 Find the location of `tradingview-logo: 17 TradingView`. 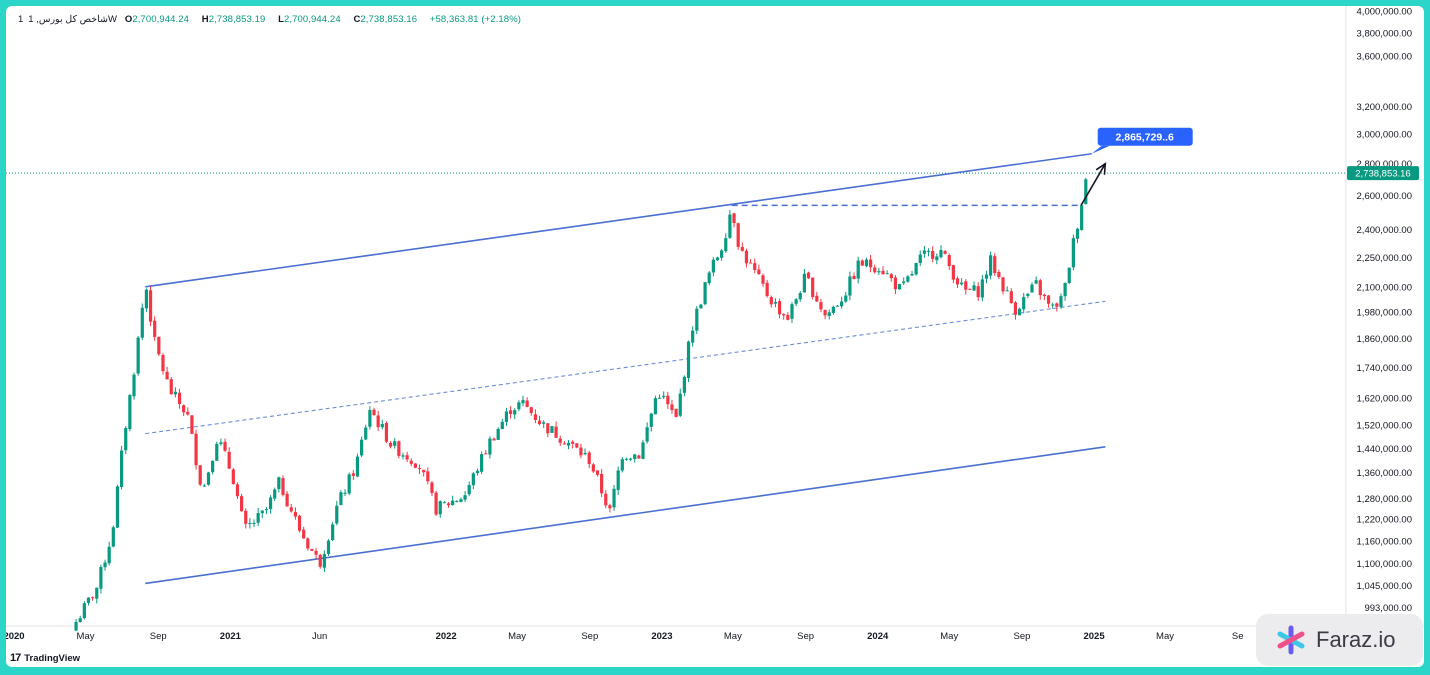

tradingview-logo: 17 TradingView is located at coordinates (45, 658).